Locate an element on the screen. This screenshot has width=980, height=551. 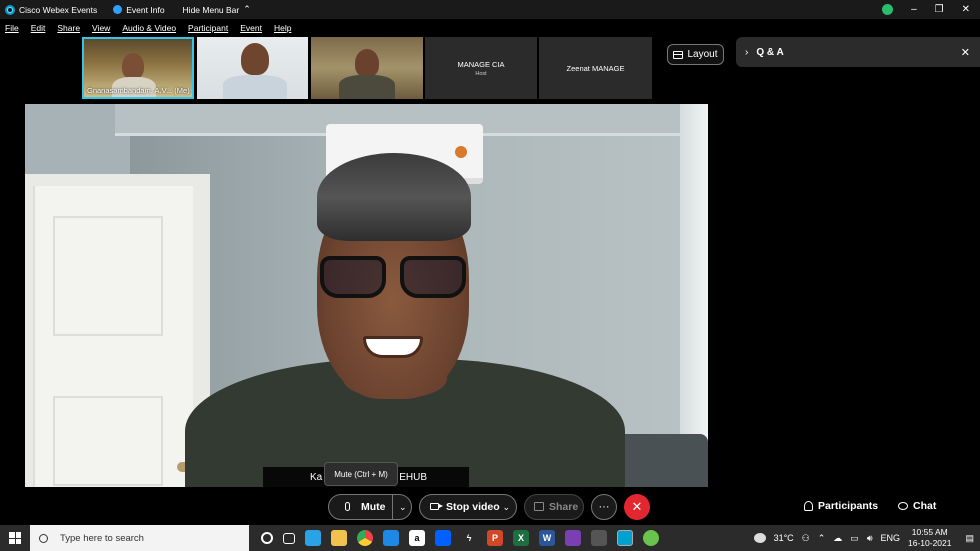
ac-logo is located at coordinates (461, 152).